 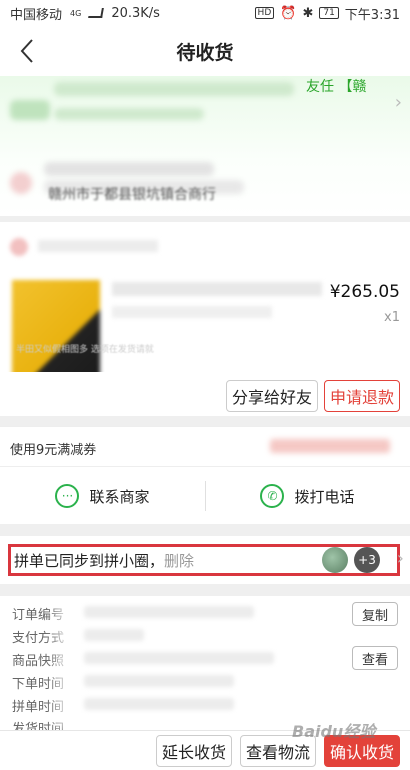 What do you see at coordinates (192, 312) in the screenshot?
I see `product-spec` at bounding box center [192, 312].